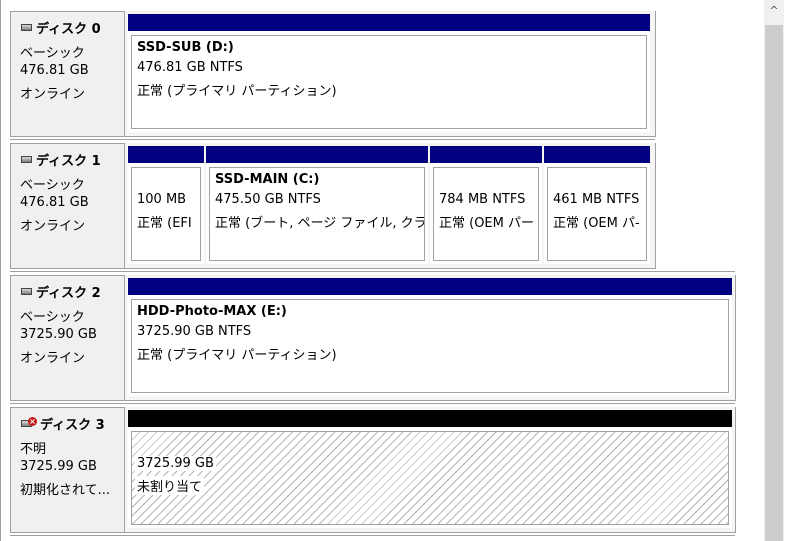 Image resolution: width=795 pixels, height=541 pixels. What do you see at coordinates (267, 179) in the screenshot?
I see `partition-label: SSD-MAIN (C:)` at bounding box center [267, 179].